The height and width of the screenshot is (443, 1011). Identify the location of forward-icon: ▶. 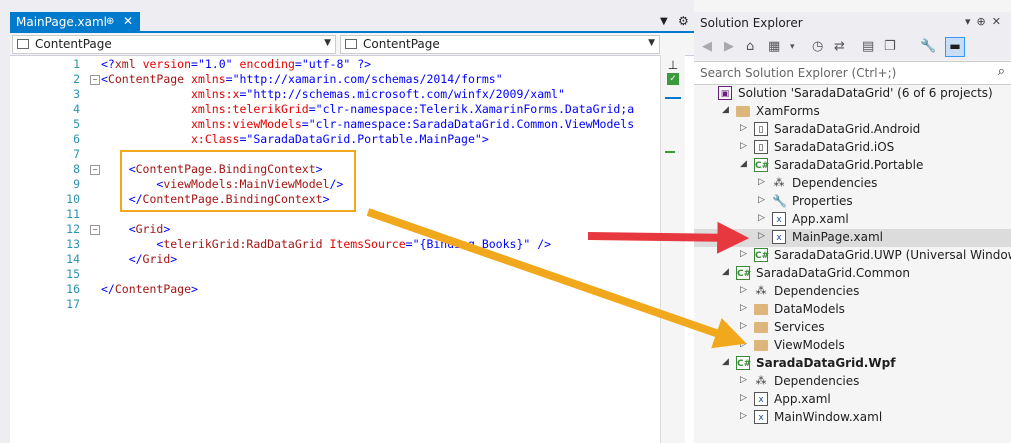
(729, 46).